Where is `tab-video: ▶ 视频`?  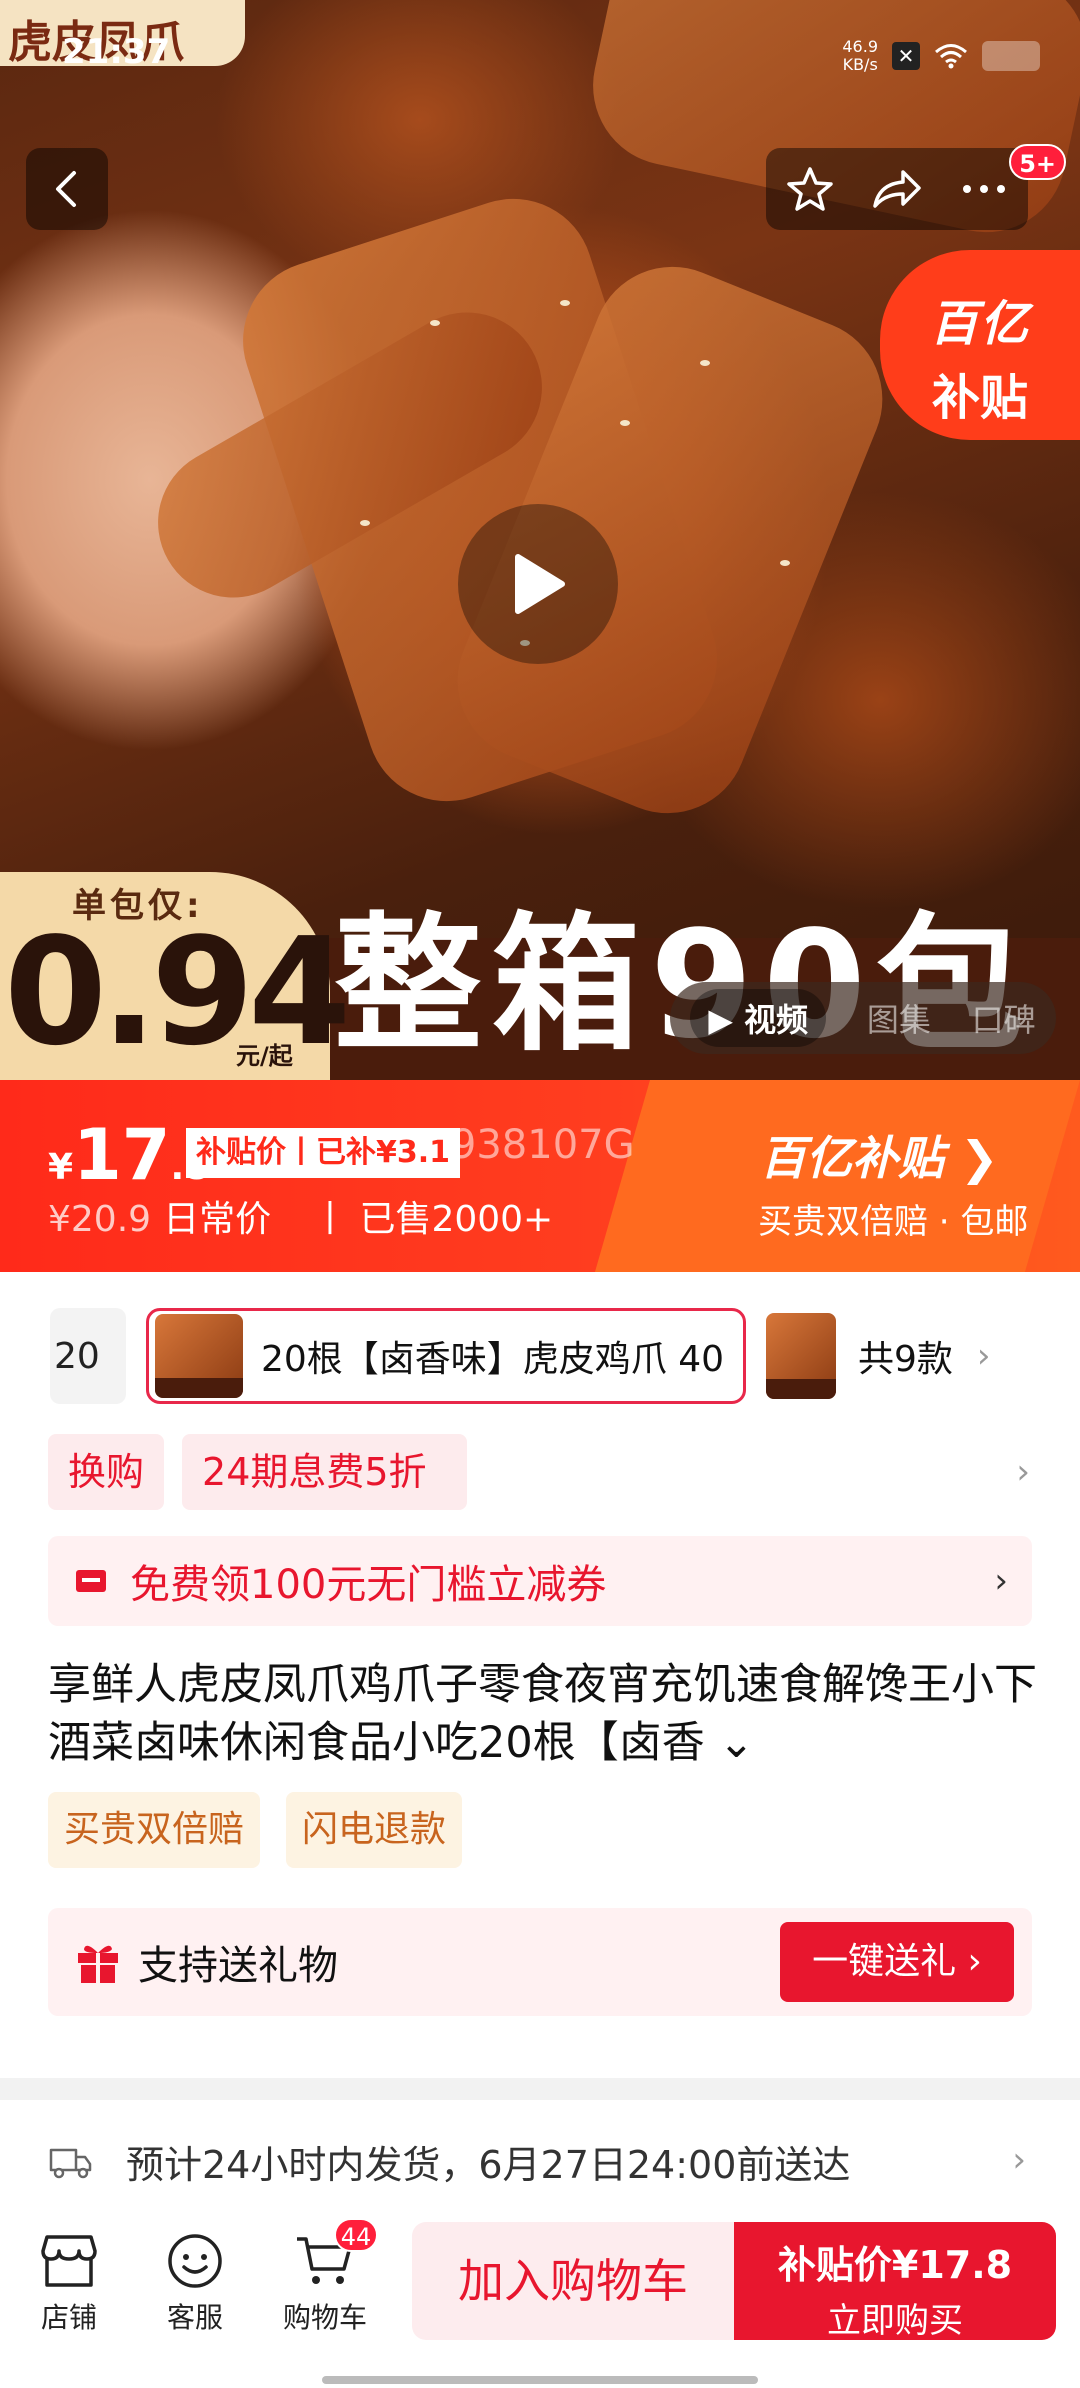
tab-video: ▶ 视频 is located at coordinates (758, 1018).